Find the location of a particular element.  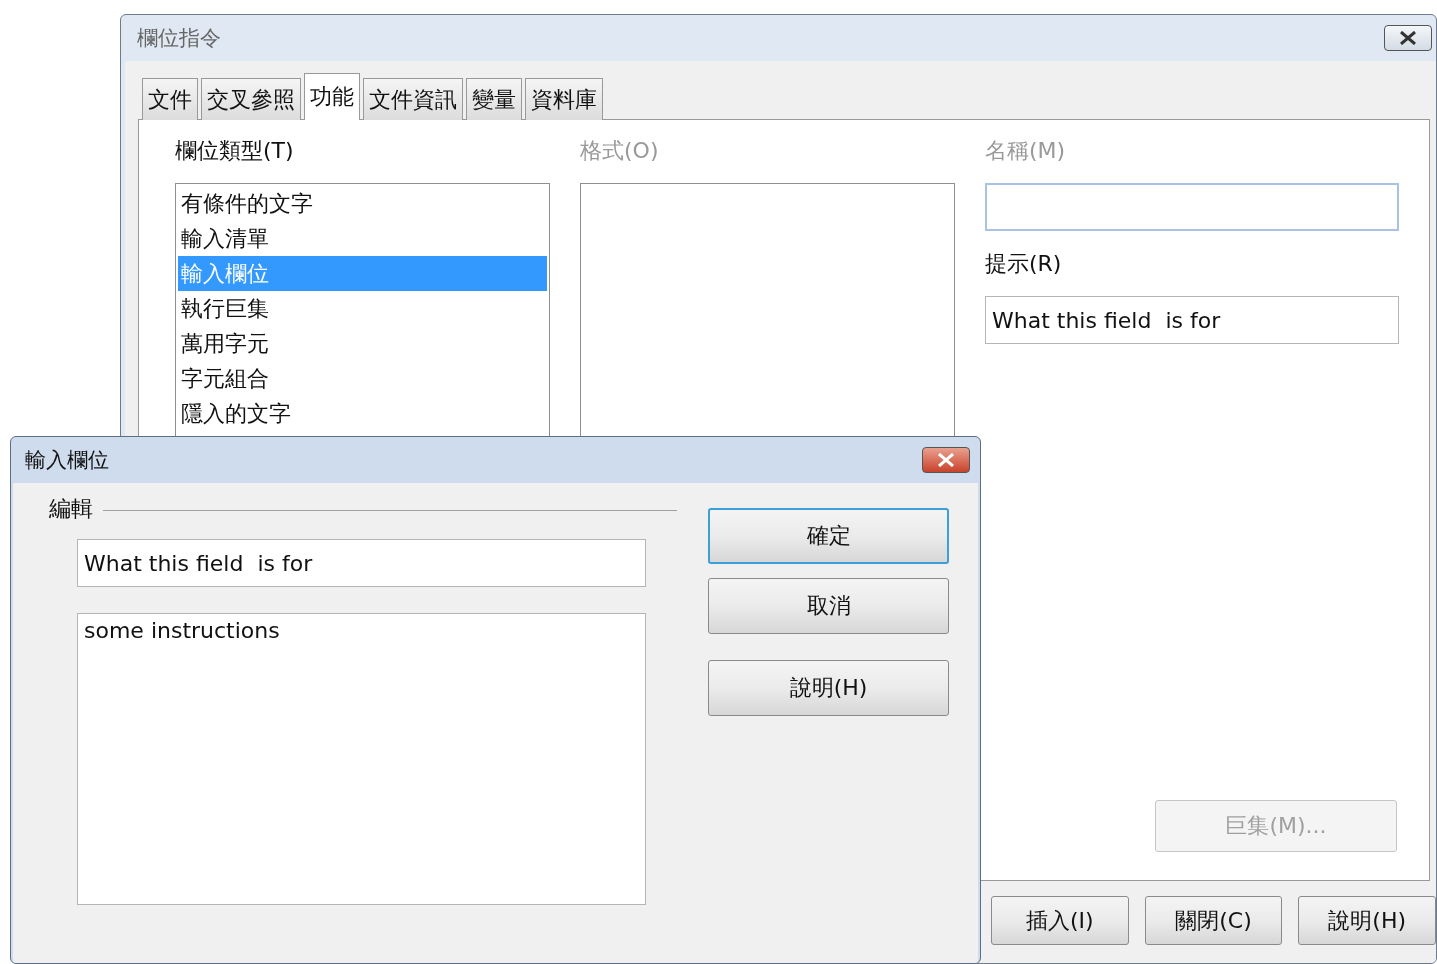

field-type-label: 欄位類型(T) is located at coordinates (235, 151).